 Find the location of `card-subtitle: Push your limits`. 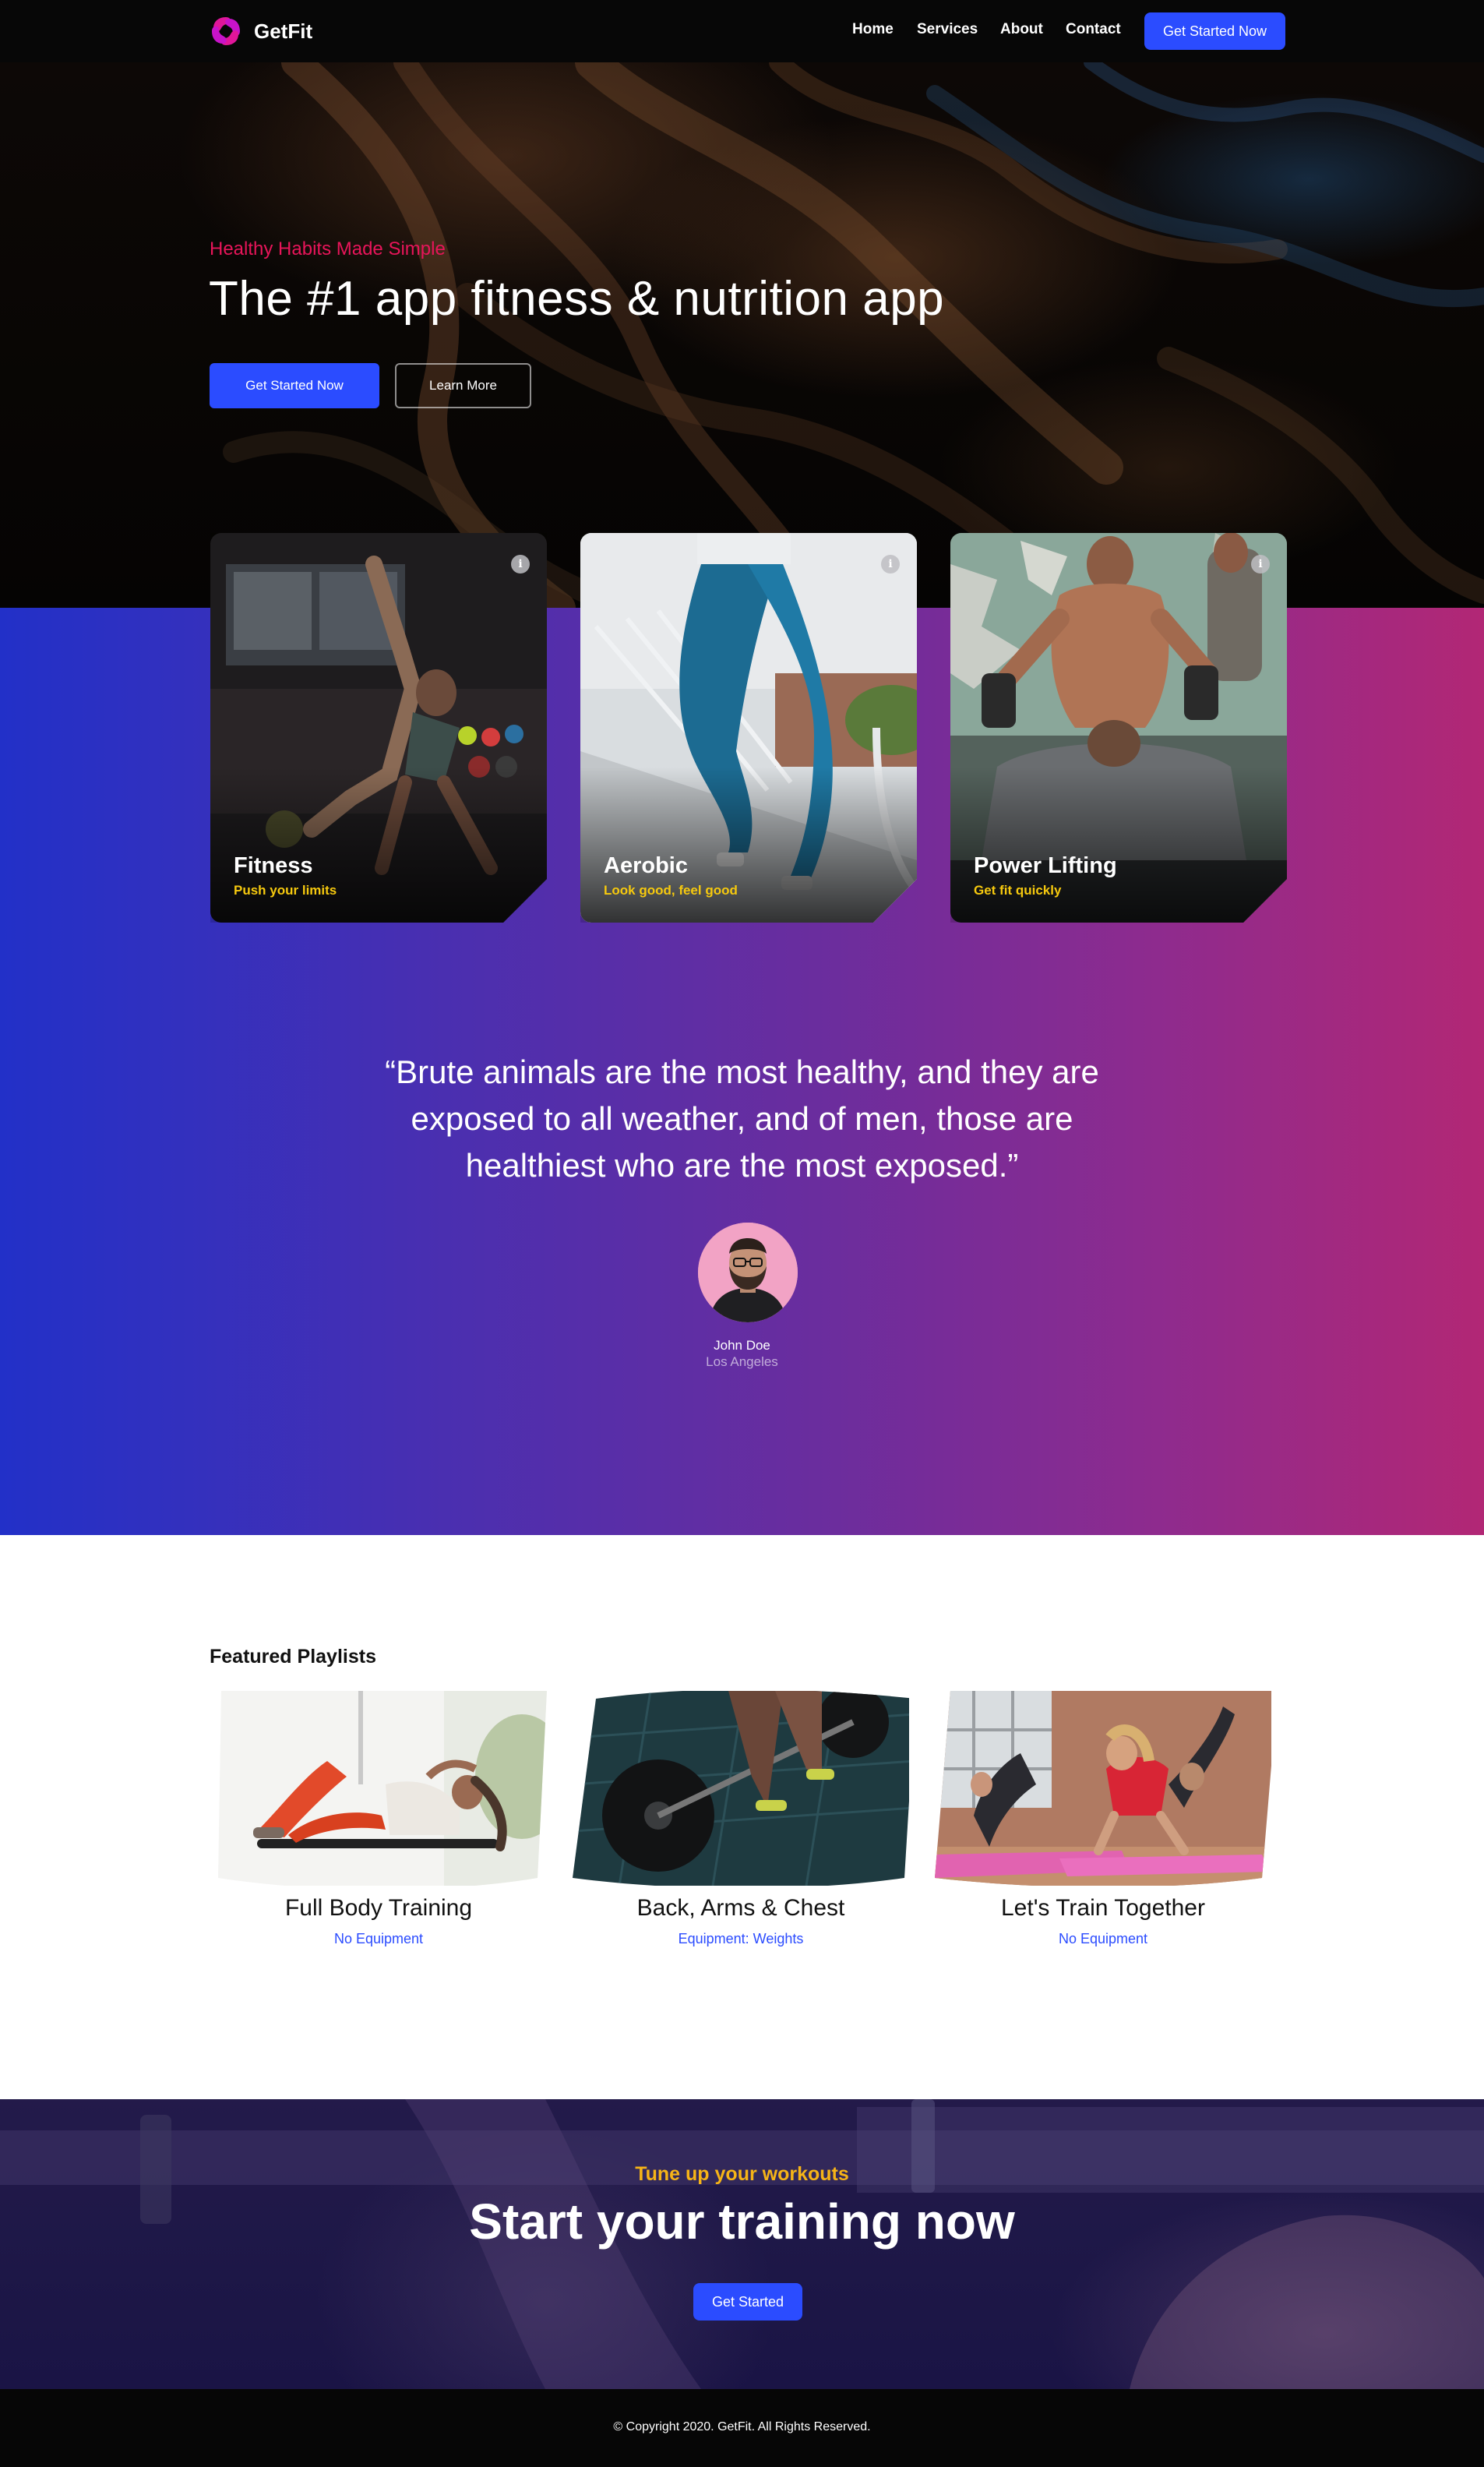

card-subtitle: Push your limits is located at coordinates (285, 890).